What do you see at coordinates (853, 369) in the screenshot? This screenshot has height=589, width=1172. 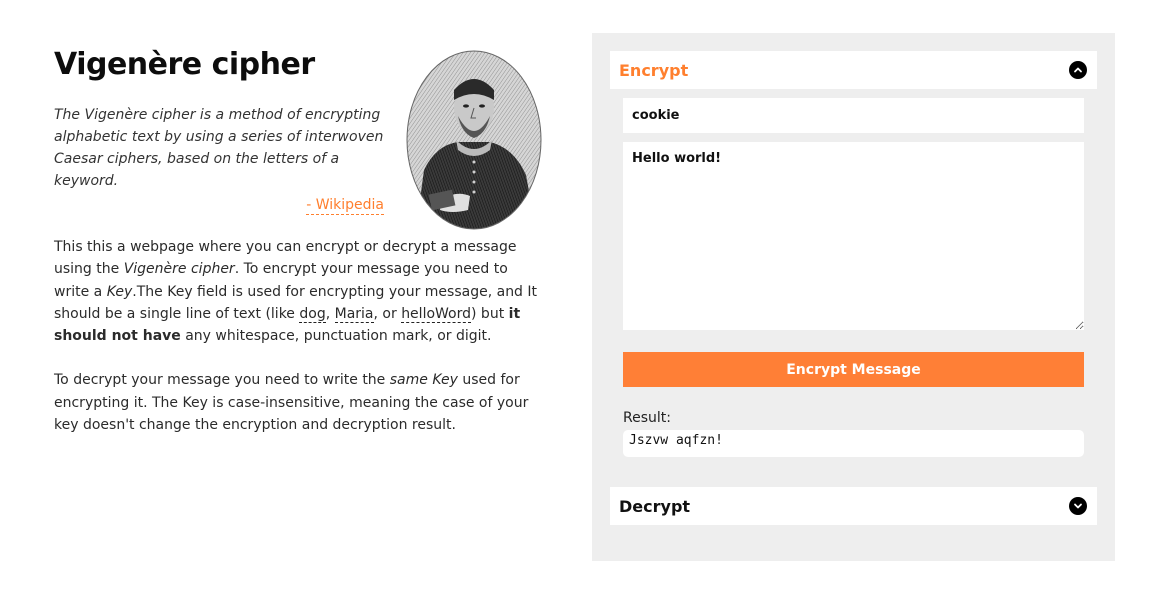 I see `encrypt-message-button: Encrypt Message` at bounding box center [853, 369].